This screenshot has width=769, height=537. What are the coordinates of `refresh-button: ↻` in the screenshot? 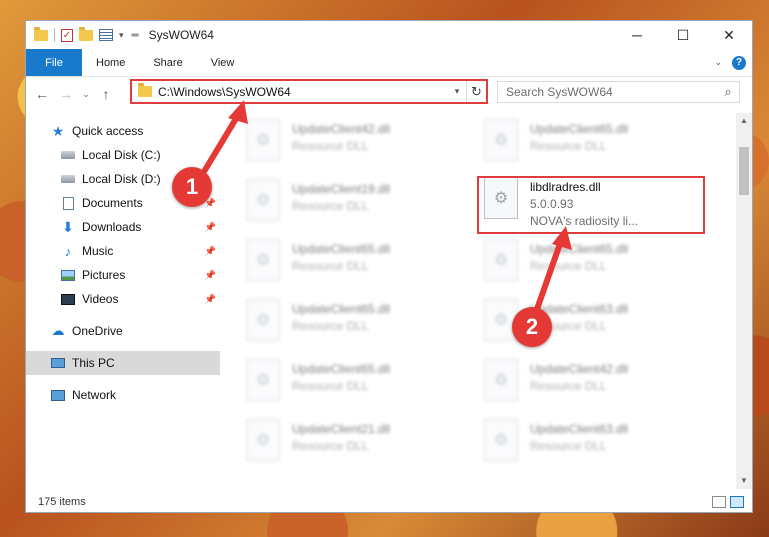 It's located at (476, 91).